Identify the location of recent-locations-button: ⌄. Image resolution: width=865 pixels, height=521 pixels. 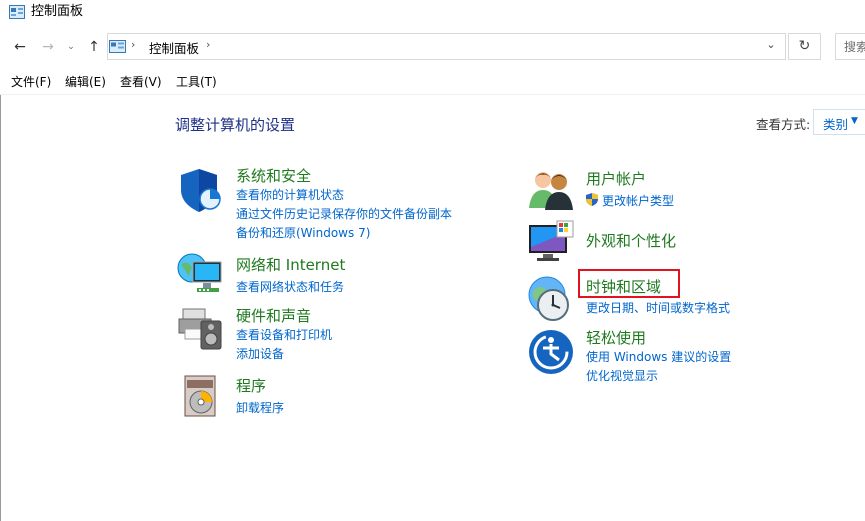
(71, 47).